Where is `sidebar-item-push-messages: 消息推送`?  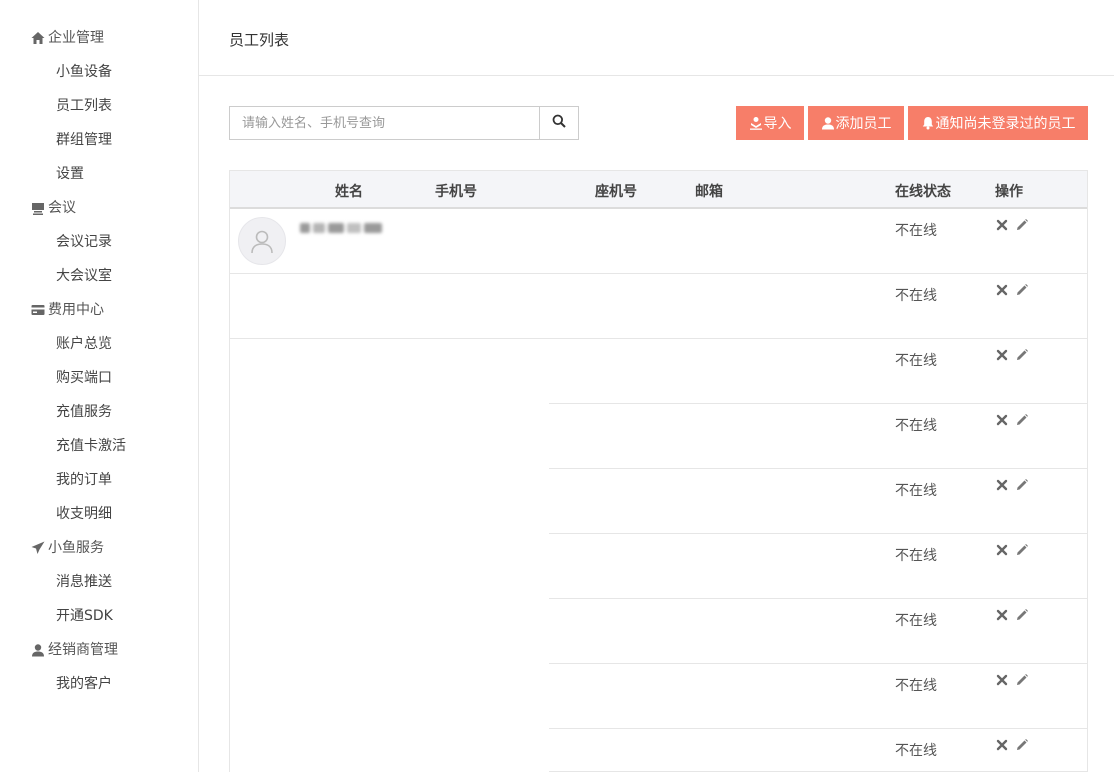
sidebar-item-push-messages: 消息推送 is located at coordinates (99, 582).